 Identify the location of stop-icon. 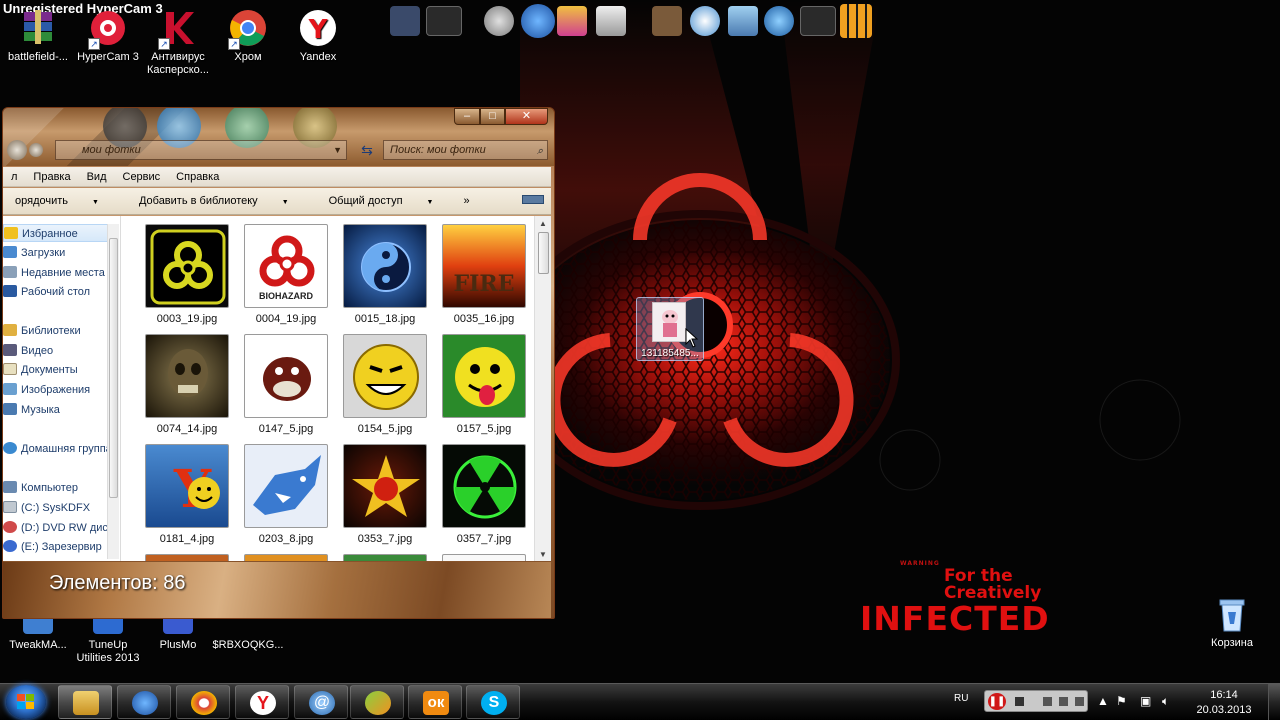
(1019, 701).